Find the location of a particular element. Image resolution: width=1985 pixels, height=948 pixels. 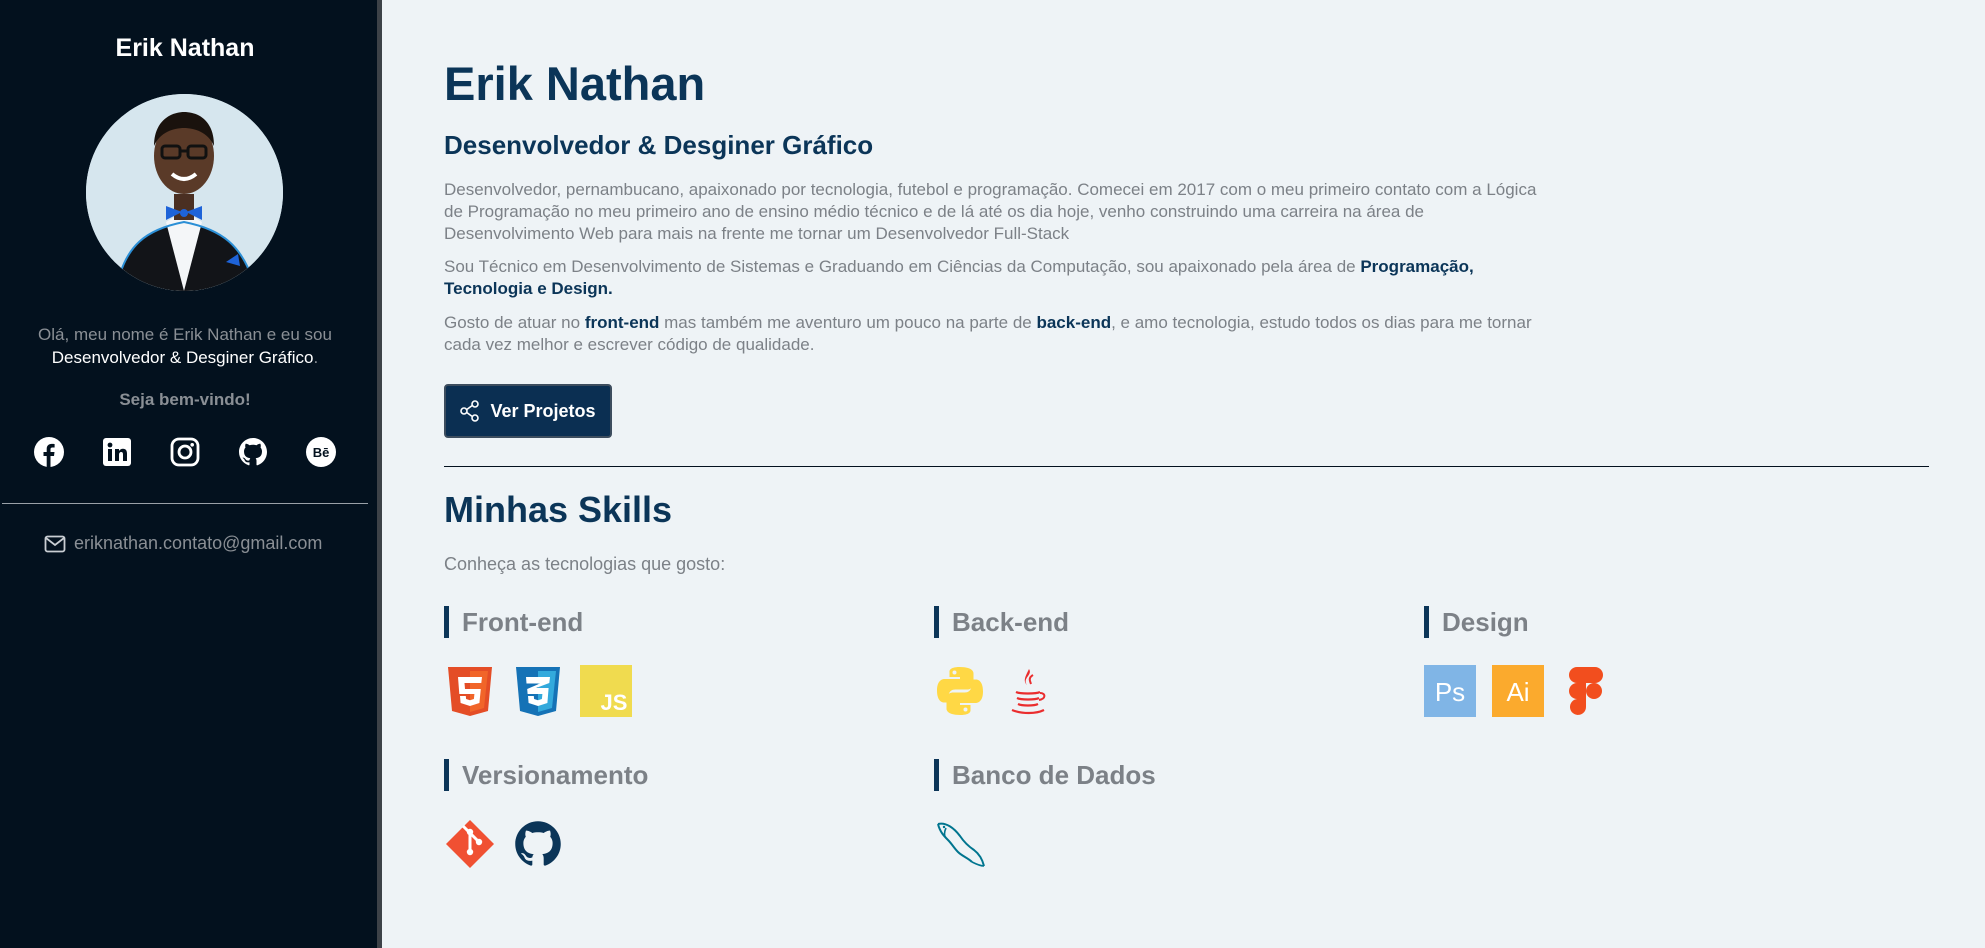

p3-highlight-backend: back-end is located at coordinates (1074, 322).